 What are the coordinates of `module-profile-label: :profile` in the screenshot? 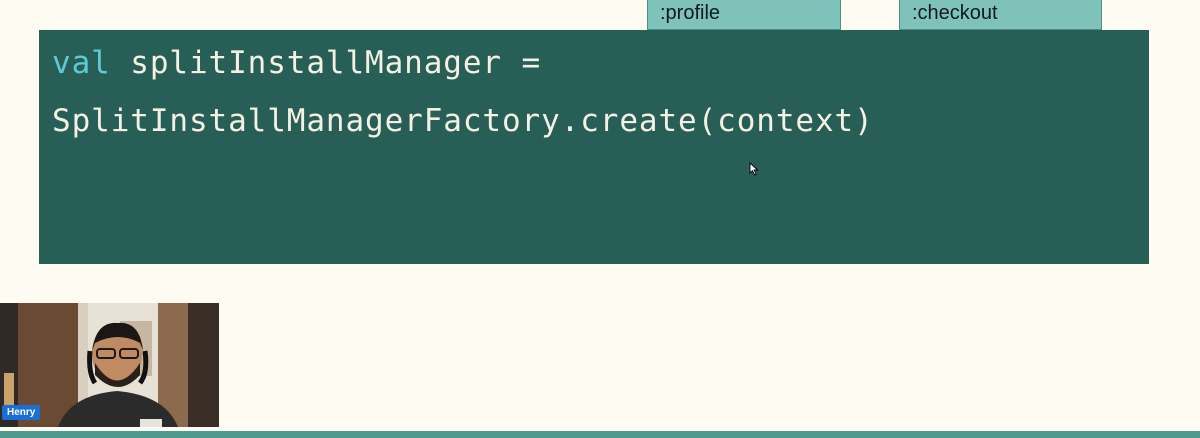 It's located at (690, 13).